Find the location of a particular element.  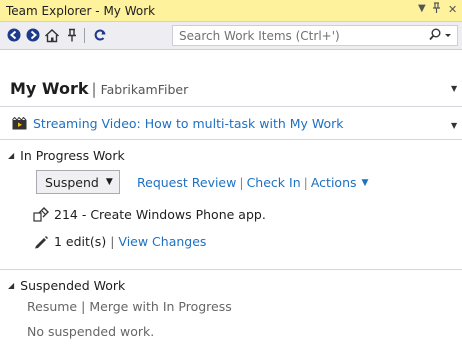

window-title-bar: Team Explorer - My Work ▼ ✕ is located at coordinates (231, 11).